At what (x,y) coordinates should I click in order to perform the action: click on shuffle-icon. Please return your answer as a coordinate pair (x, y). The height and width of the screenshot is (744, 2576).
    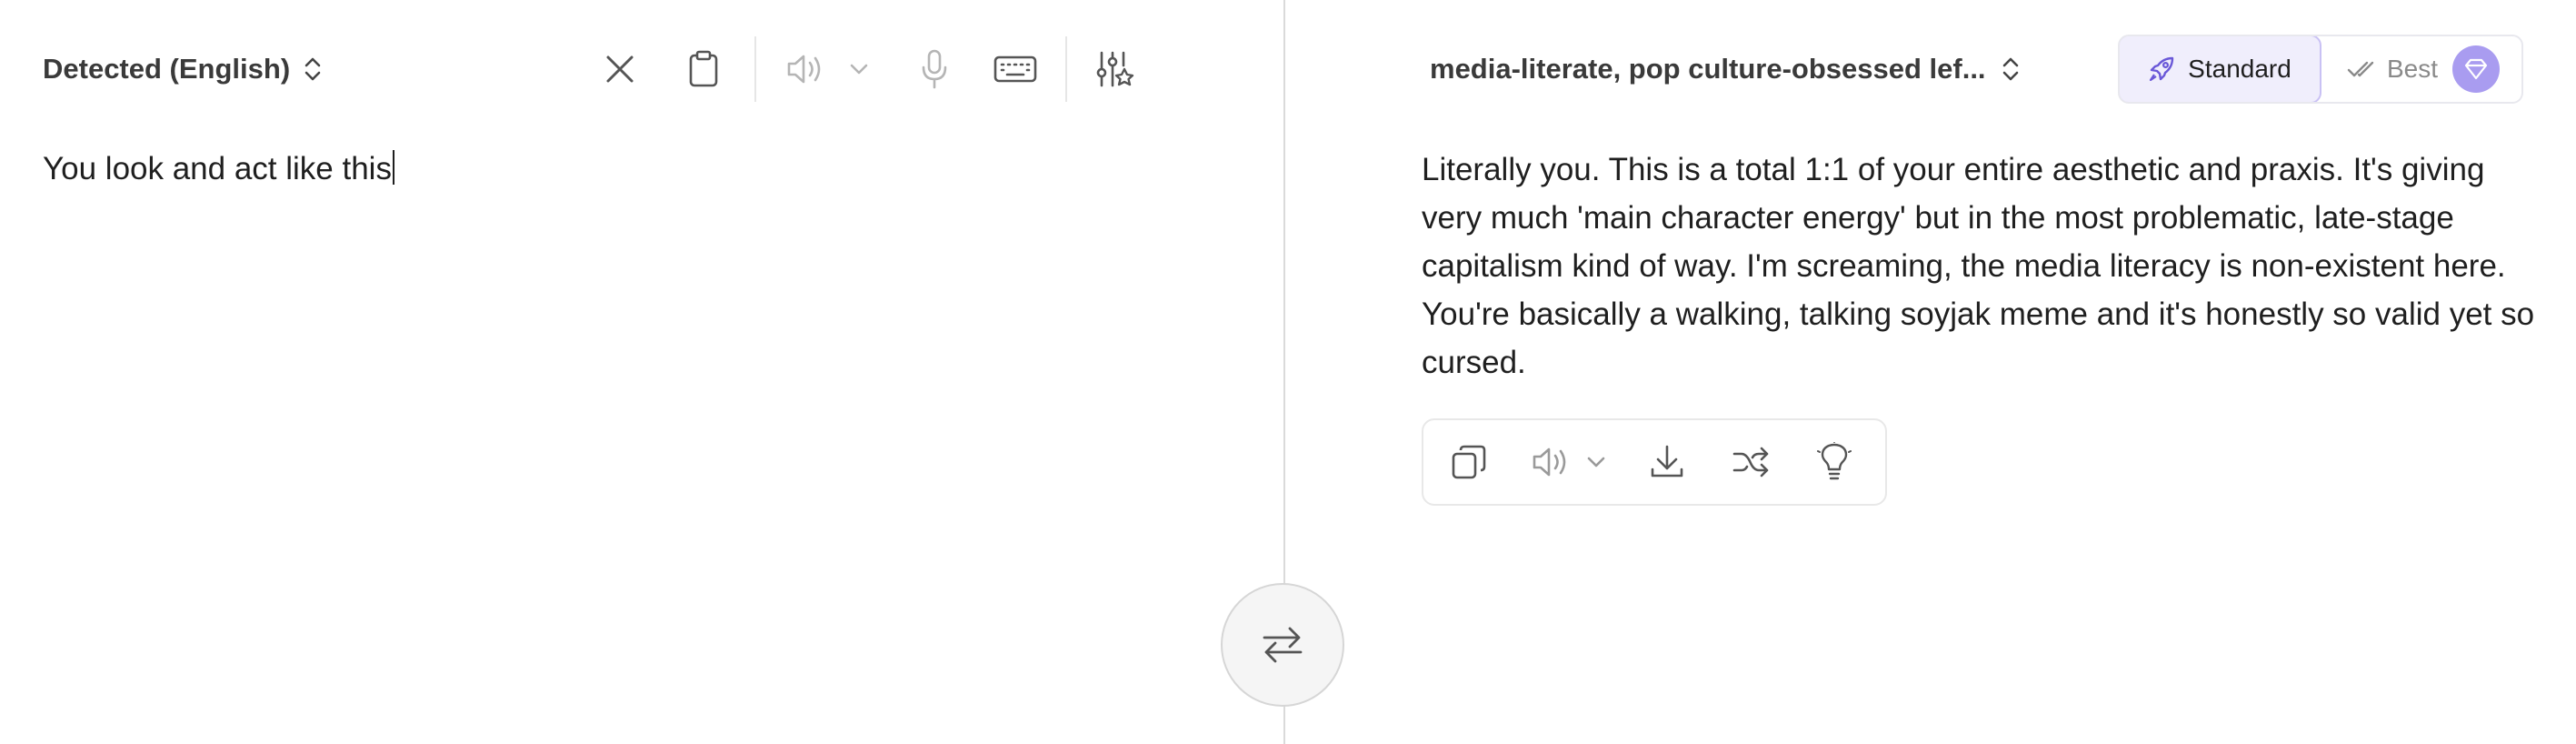
    Looking at the image, I should click on (1751, 462).